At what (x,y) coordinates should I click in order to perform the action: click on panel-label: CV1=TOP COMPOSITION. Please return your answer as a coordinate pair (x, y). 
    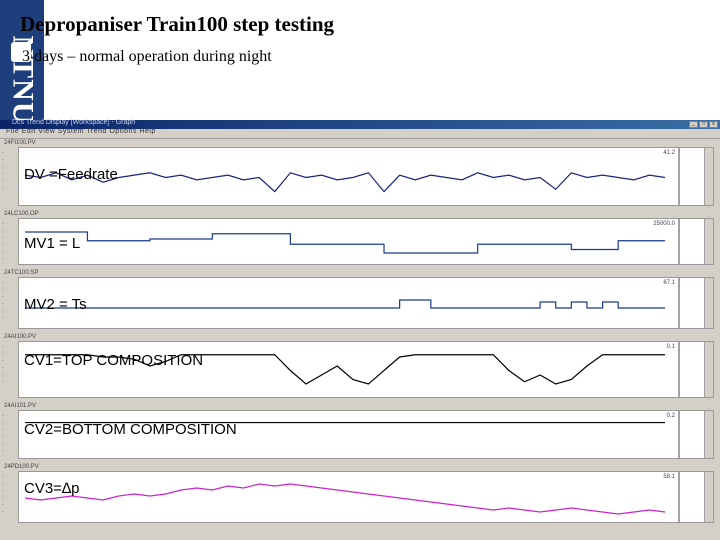
    Looking at the image, I should click on (114, 360).